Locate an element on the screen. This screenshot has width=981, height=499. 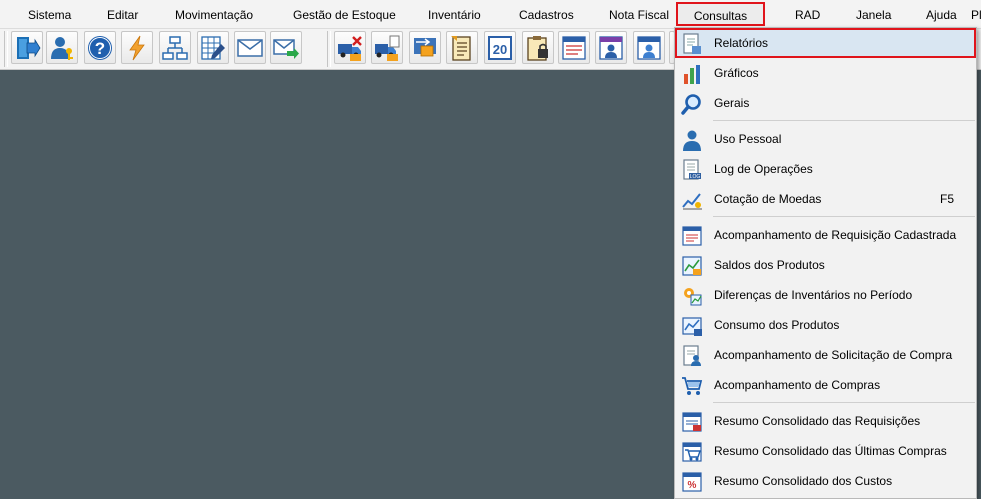
svg-text: LOG is located at coordinates (695, 177).